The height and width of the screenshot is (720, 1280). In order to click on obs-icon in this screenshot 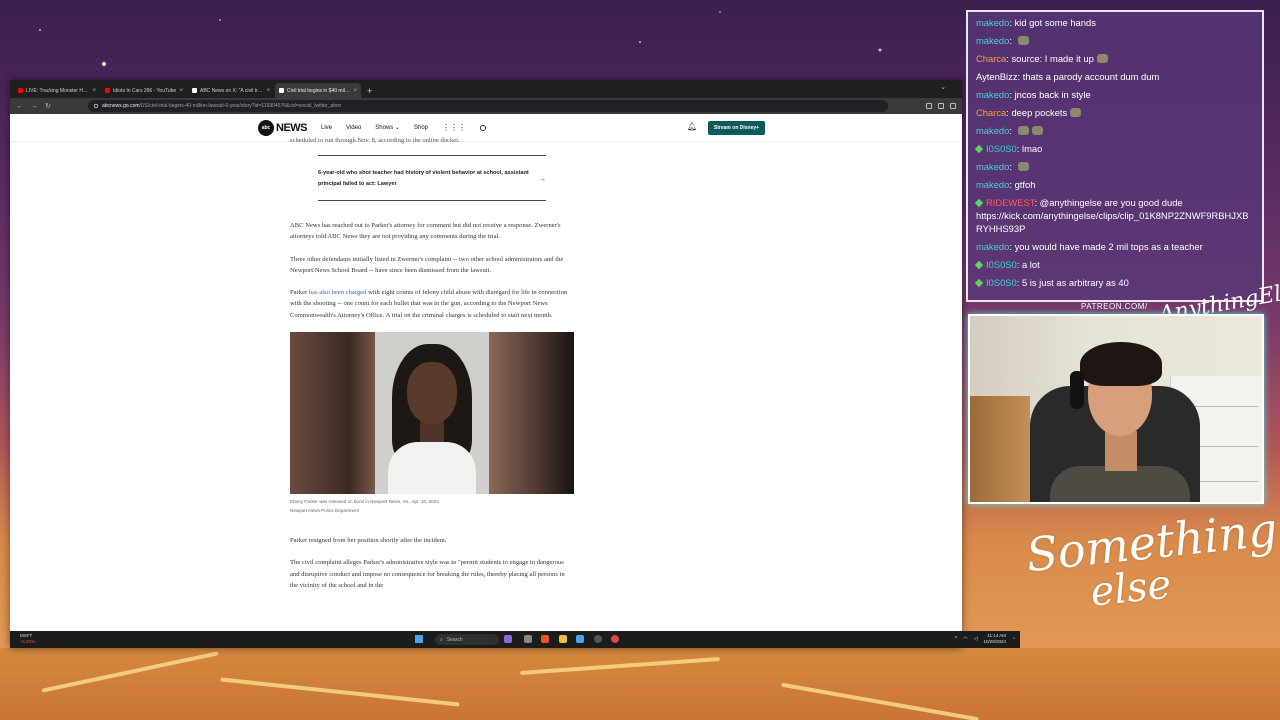, I will do `click(598, 639)`.